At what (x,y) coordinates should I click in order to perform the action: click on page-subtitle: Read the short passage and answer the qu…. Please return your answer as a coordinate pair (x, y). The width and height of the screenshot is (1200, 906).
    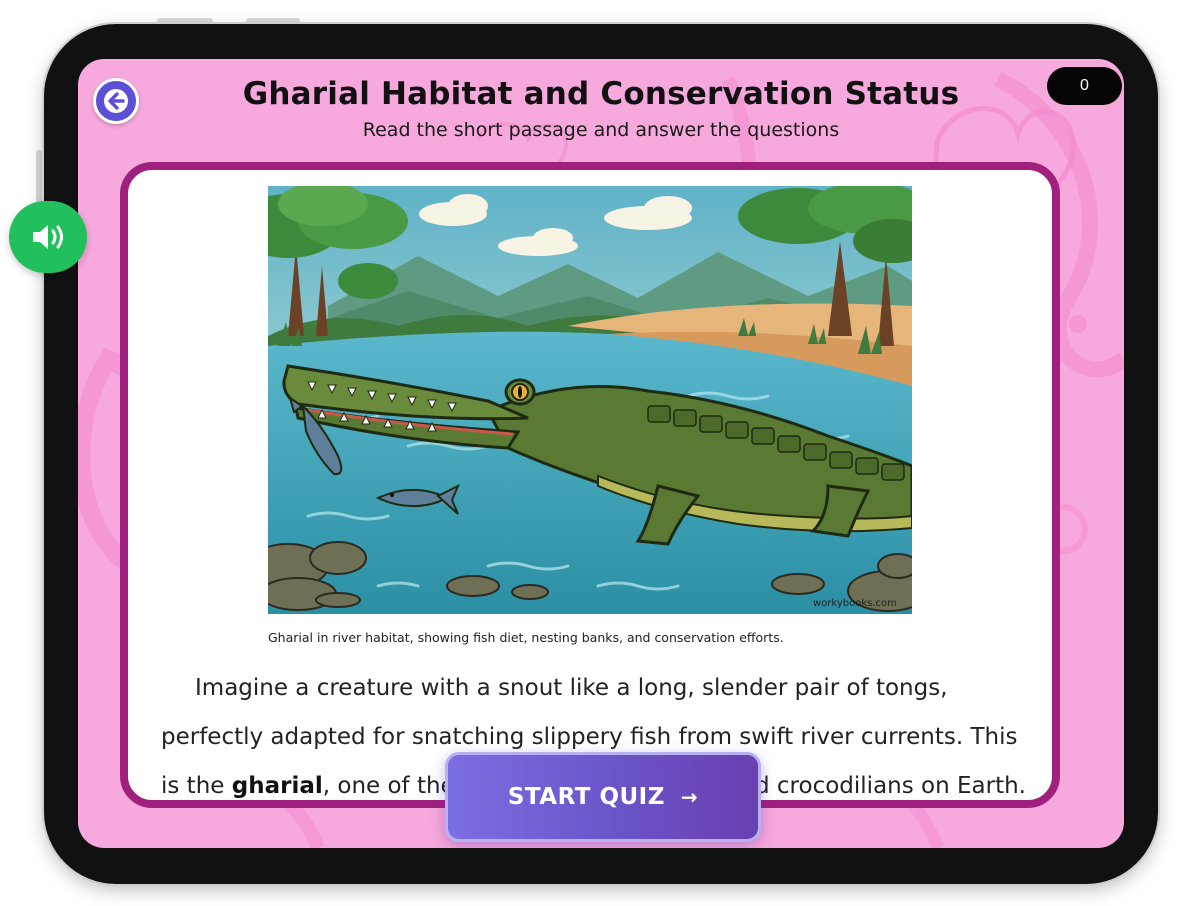
    Looking at the image, I should click on (601, 130).